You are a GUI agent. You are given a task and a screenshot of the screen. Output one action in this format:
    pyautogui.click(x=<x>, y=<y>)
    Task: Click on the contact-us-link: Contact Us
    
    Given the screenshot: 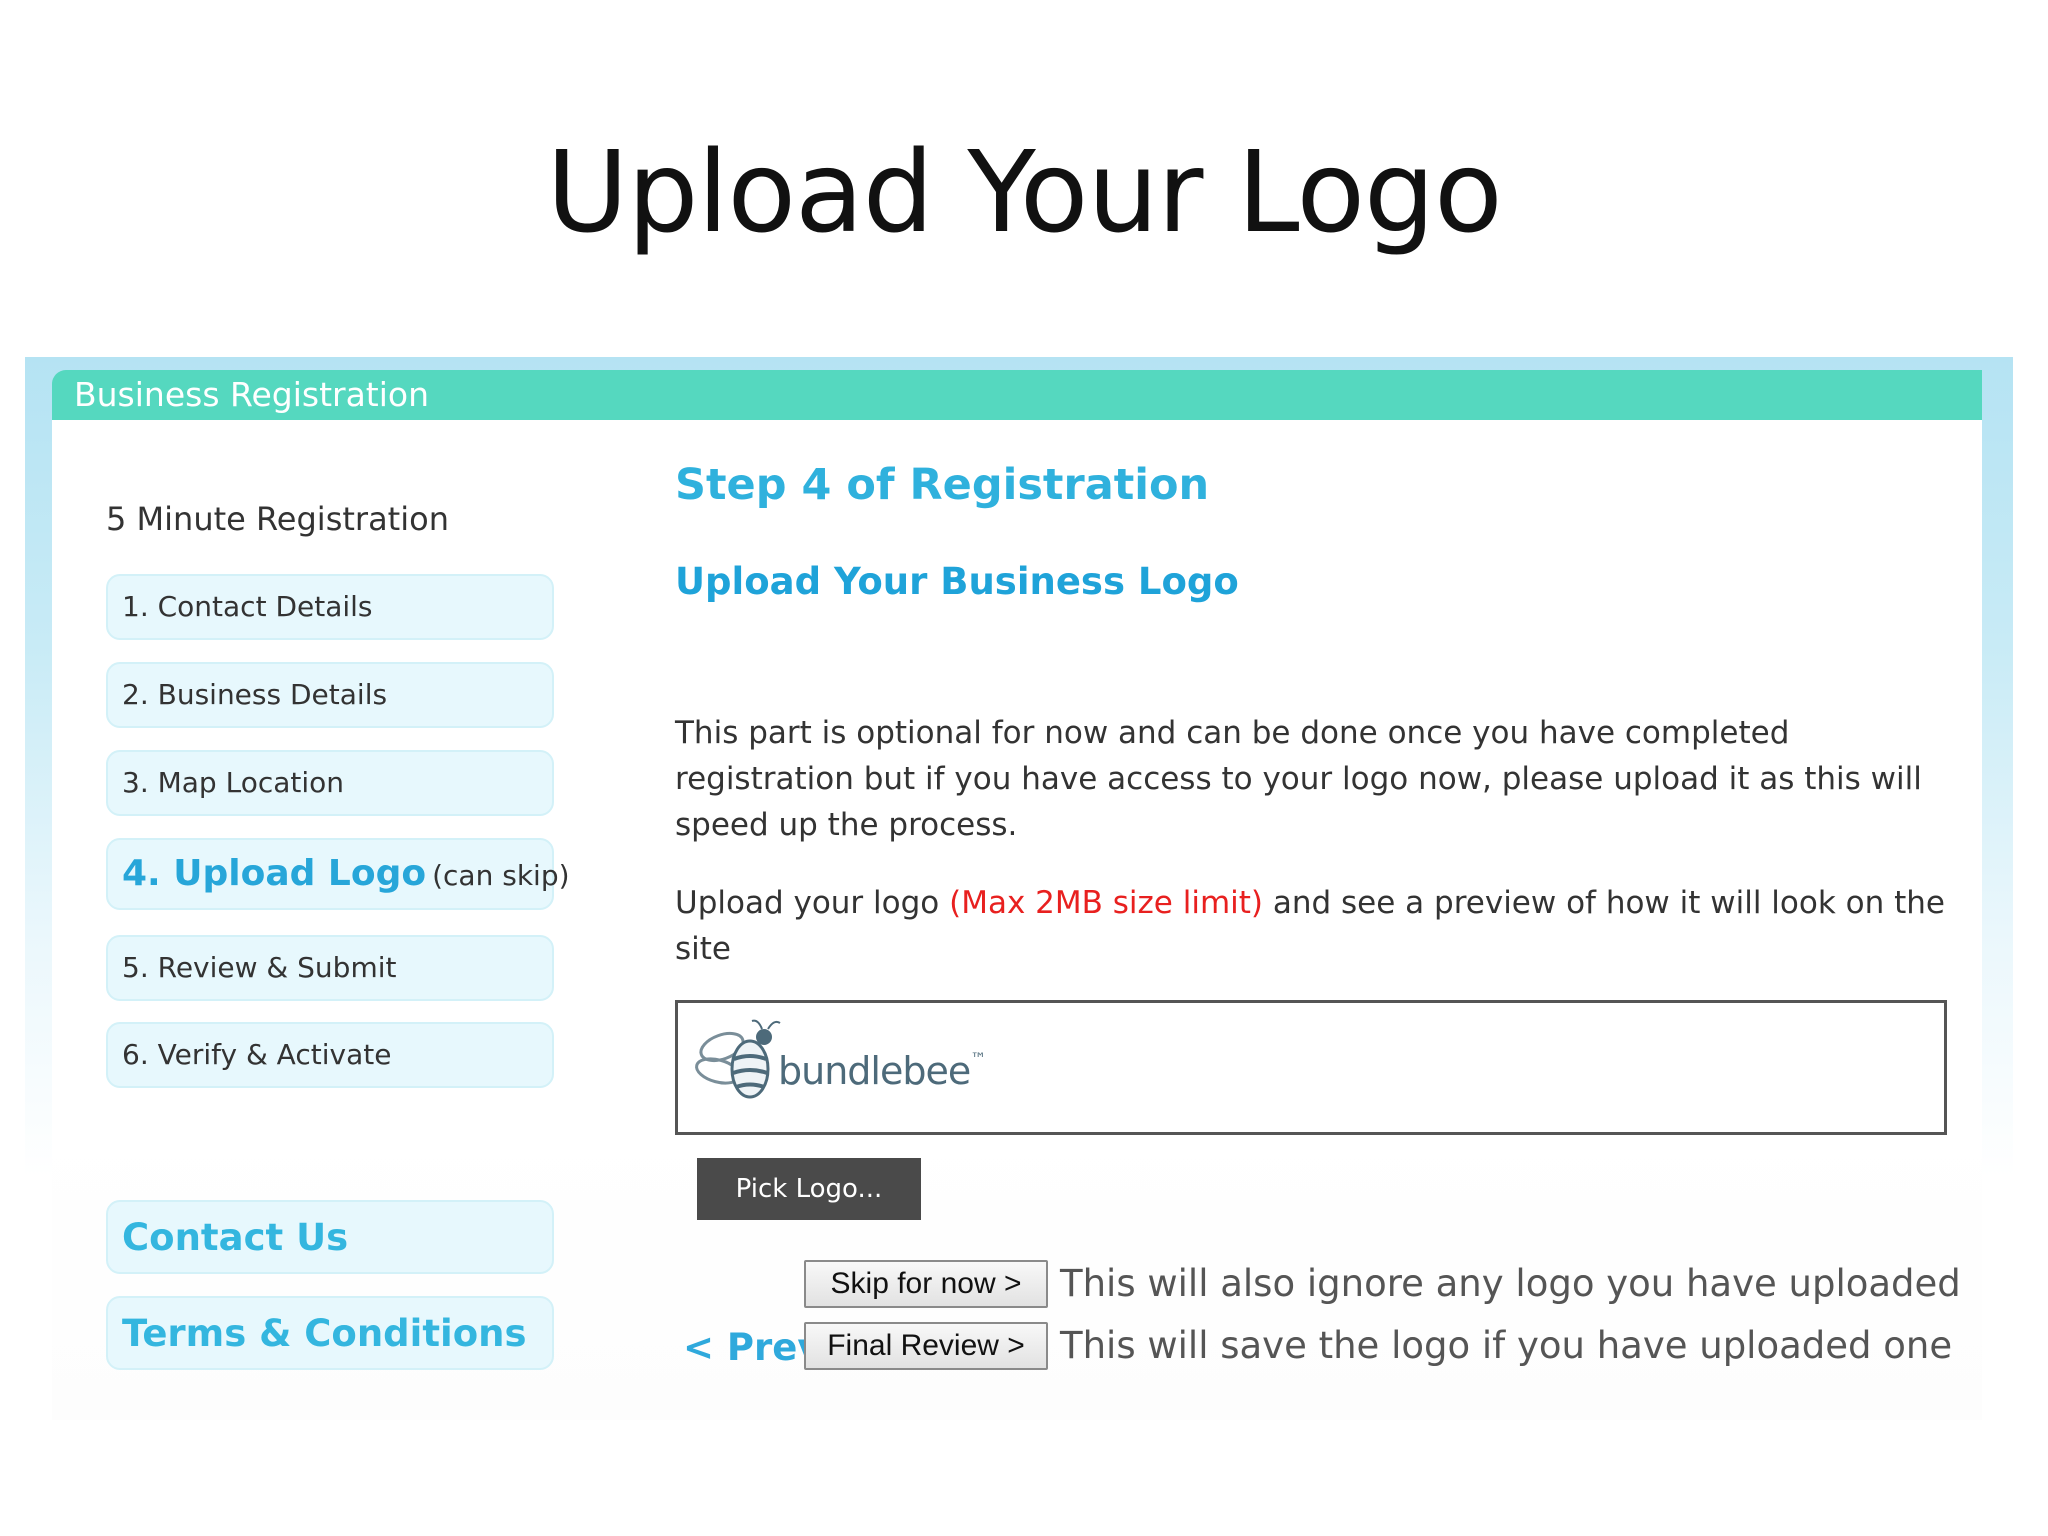 What is the action you would take?
    pyautogui.click(x=330, y=1237)
    